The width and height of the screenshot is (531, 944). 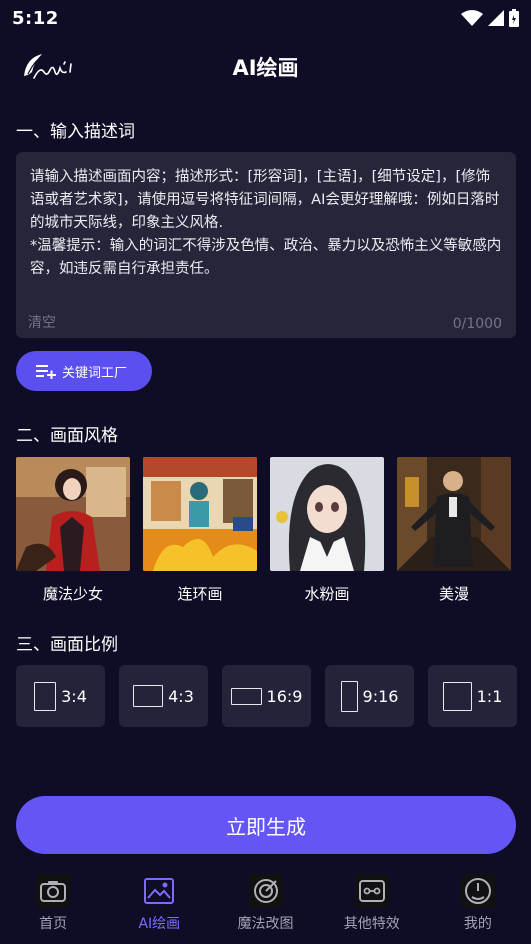 What do you see at coordinates (457, 696) in the screenshot?
I see `ratio-square-icon` at bounding box center [457, 696].